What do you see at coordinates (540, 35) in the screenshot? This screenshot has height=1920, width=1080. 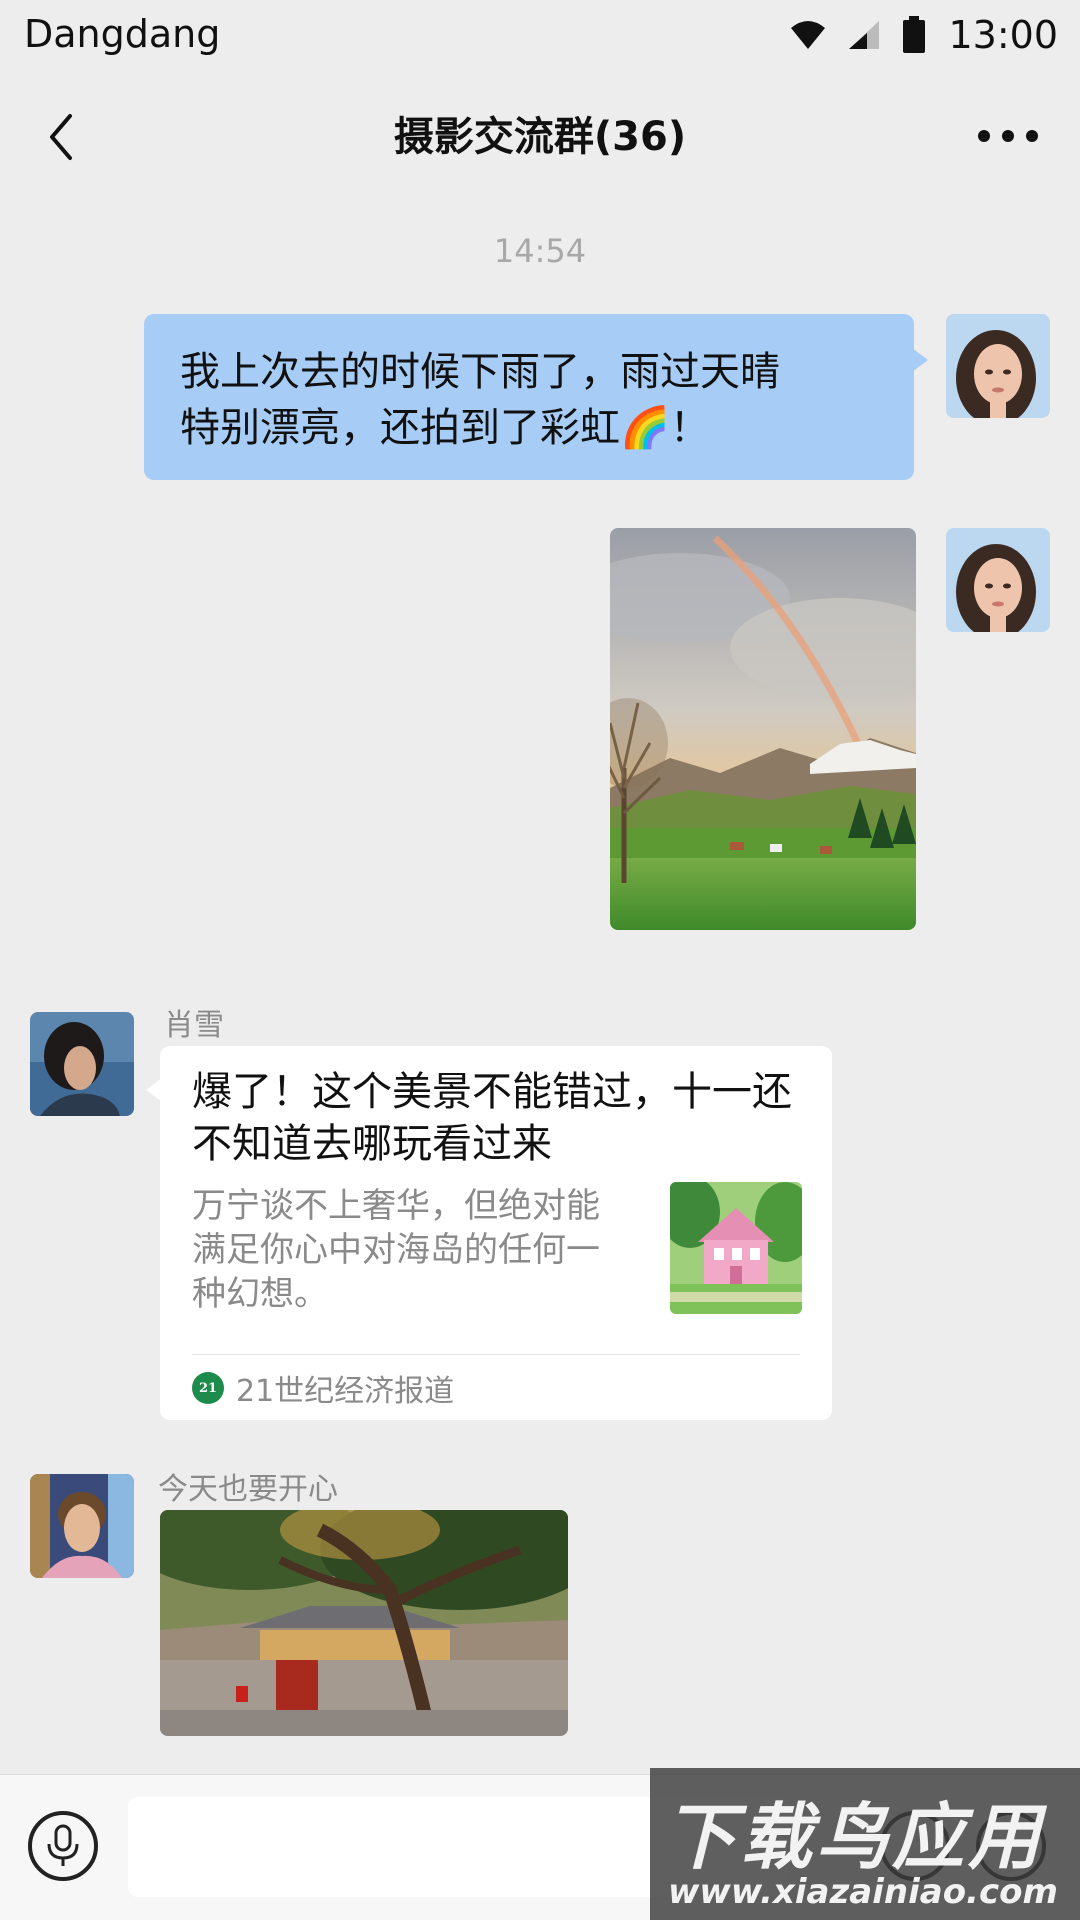 I see `status-bar: Dangdang 13:00` at bounding box center [540, 35].